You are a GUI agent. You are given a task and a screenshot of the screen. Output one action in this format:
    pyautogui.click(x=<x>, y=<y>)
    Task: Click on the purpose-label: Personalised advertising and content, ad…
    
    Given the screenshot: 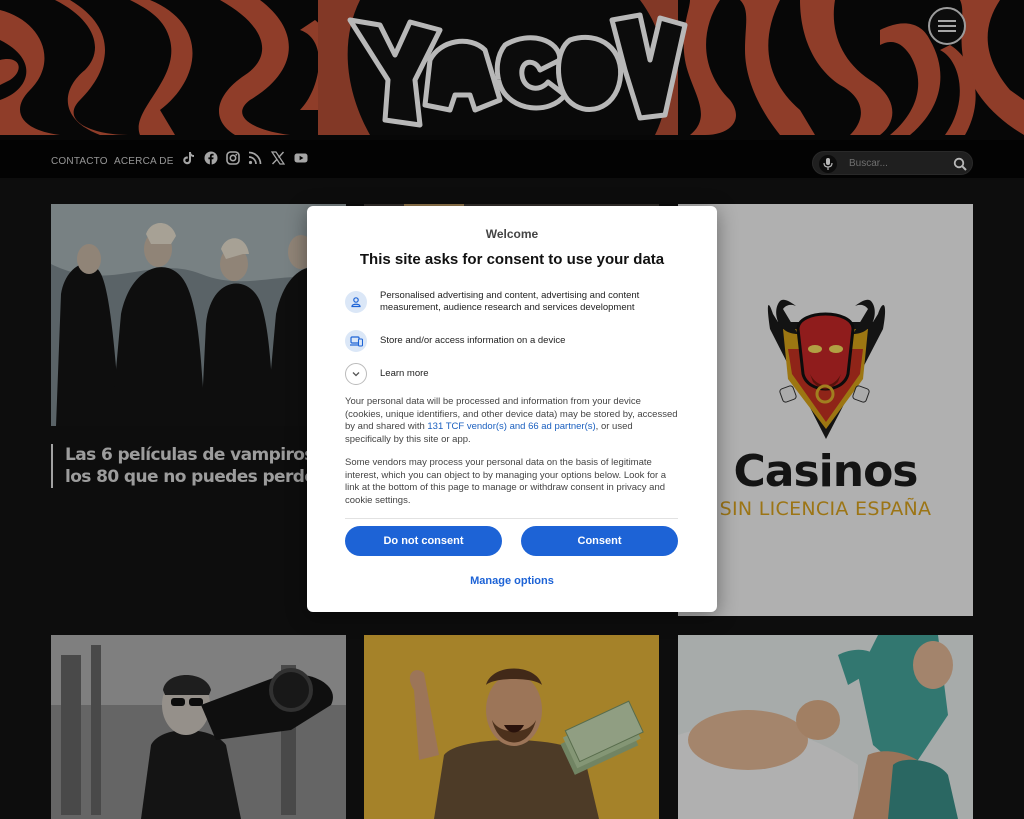 What is the action you would take?
    pyautogui.click(x=510, y=301)
    